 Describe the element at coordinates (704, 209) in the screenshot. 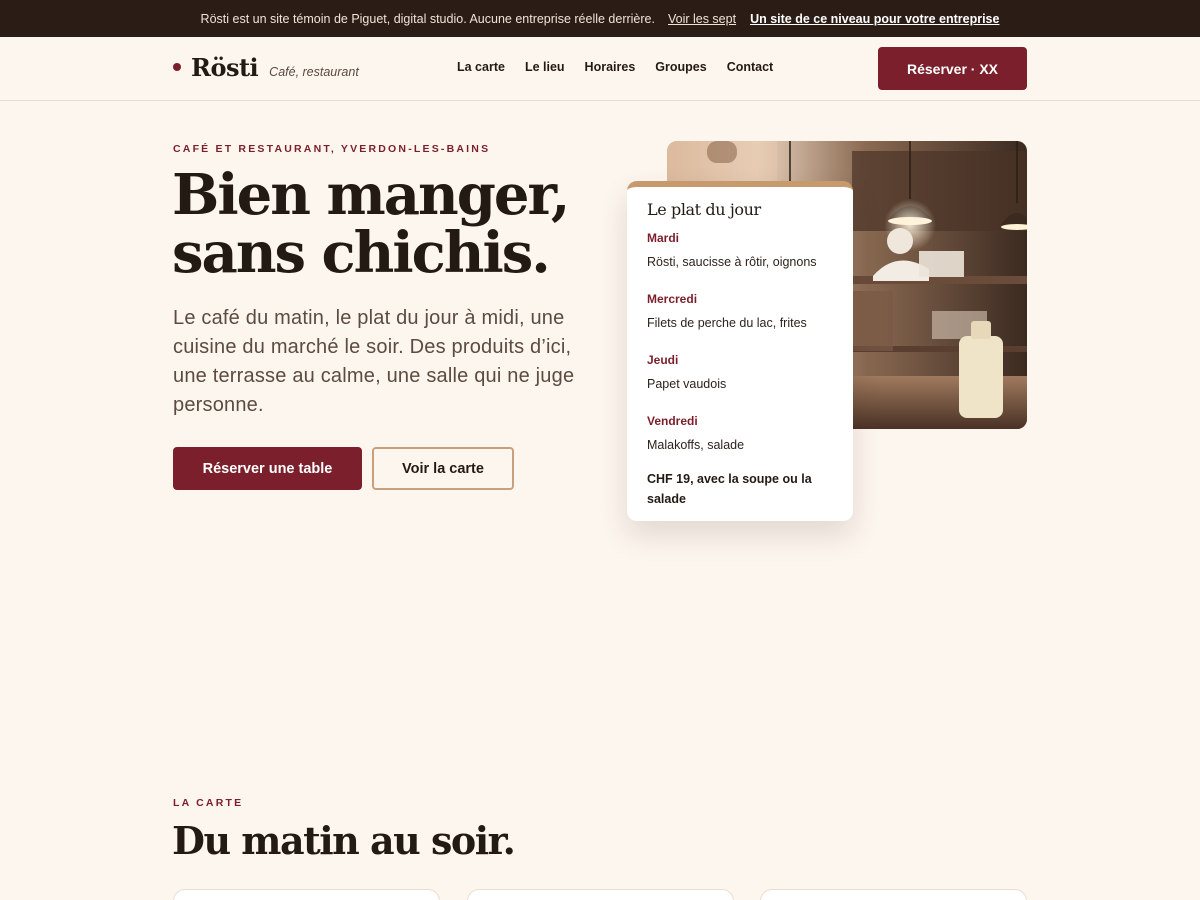

I see `daily-dish-title: Le plat du jour` at that location.